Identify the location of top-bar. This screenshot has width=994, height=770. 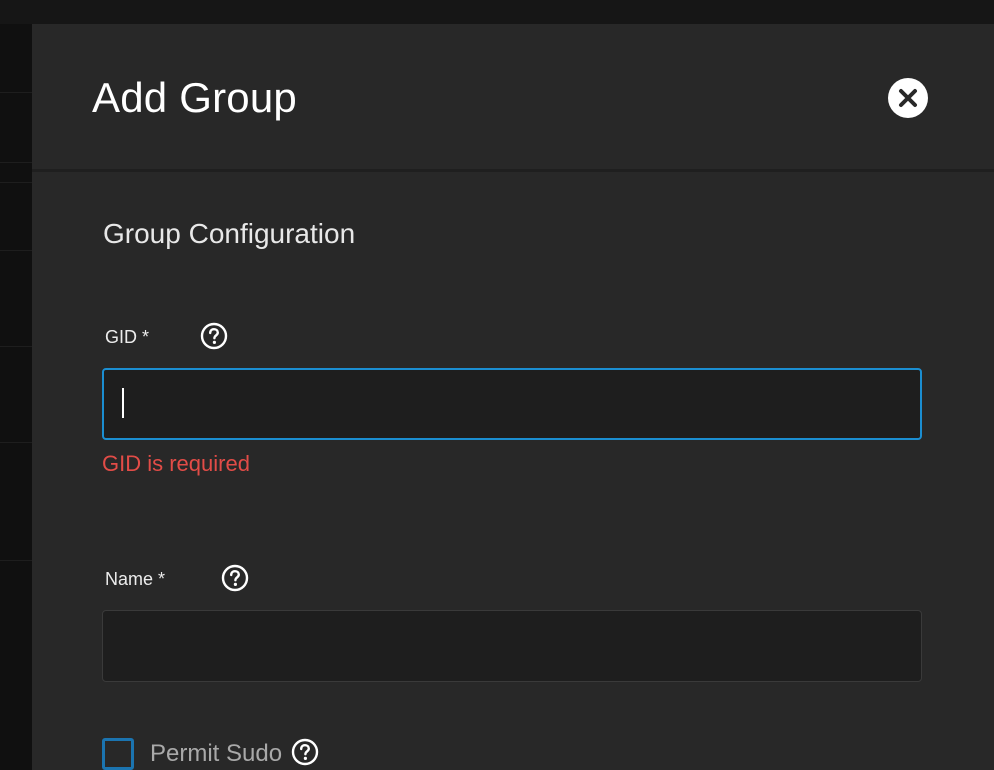
(497, 12).